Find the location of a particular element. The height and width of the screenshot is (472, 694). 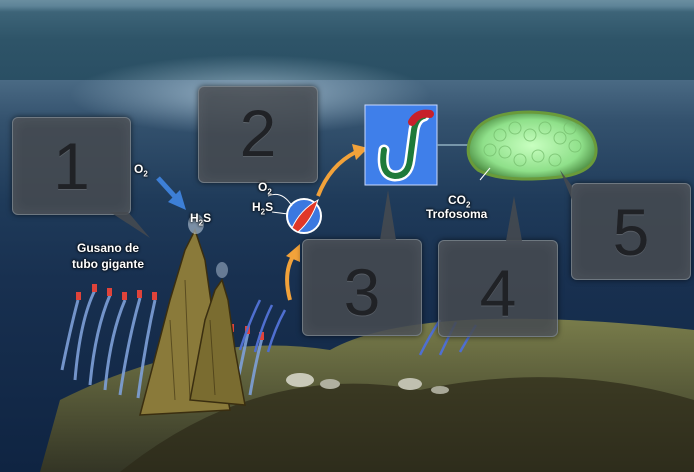

callout-number-1: 1 is located at coordinates (71, 166).